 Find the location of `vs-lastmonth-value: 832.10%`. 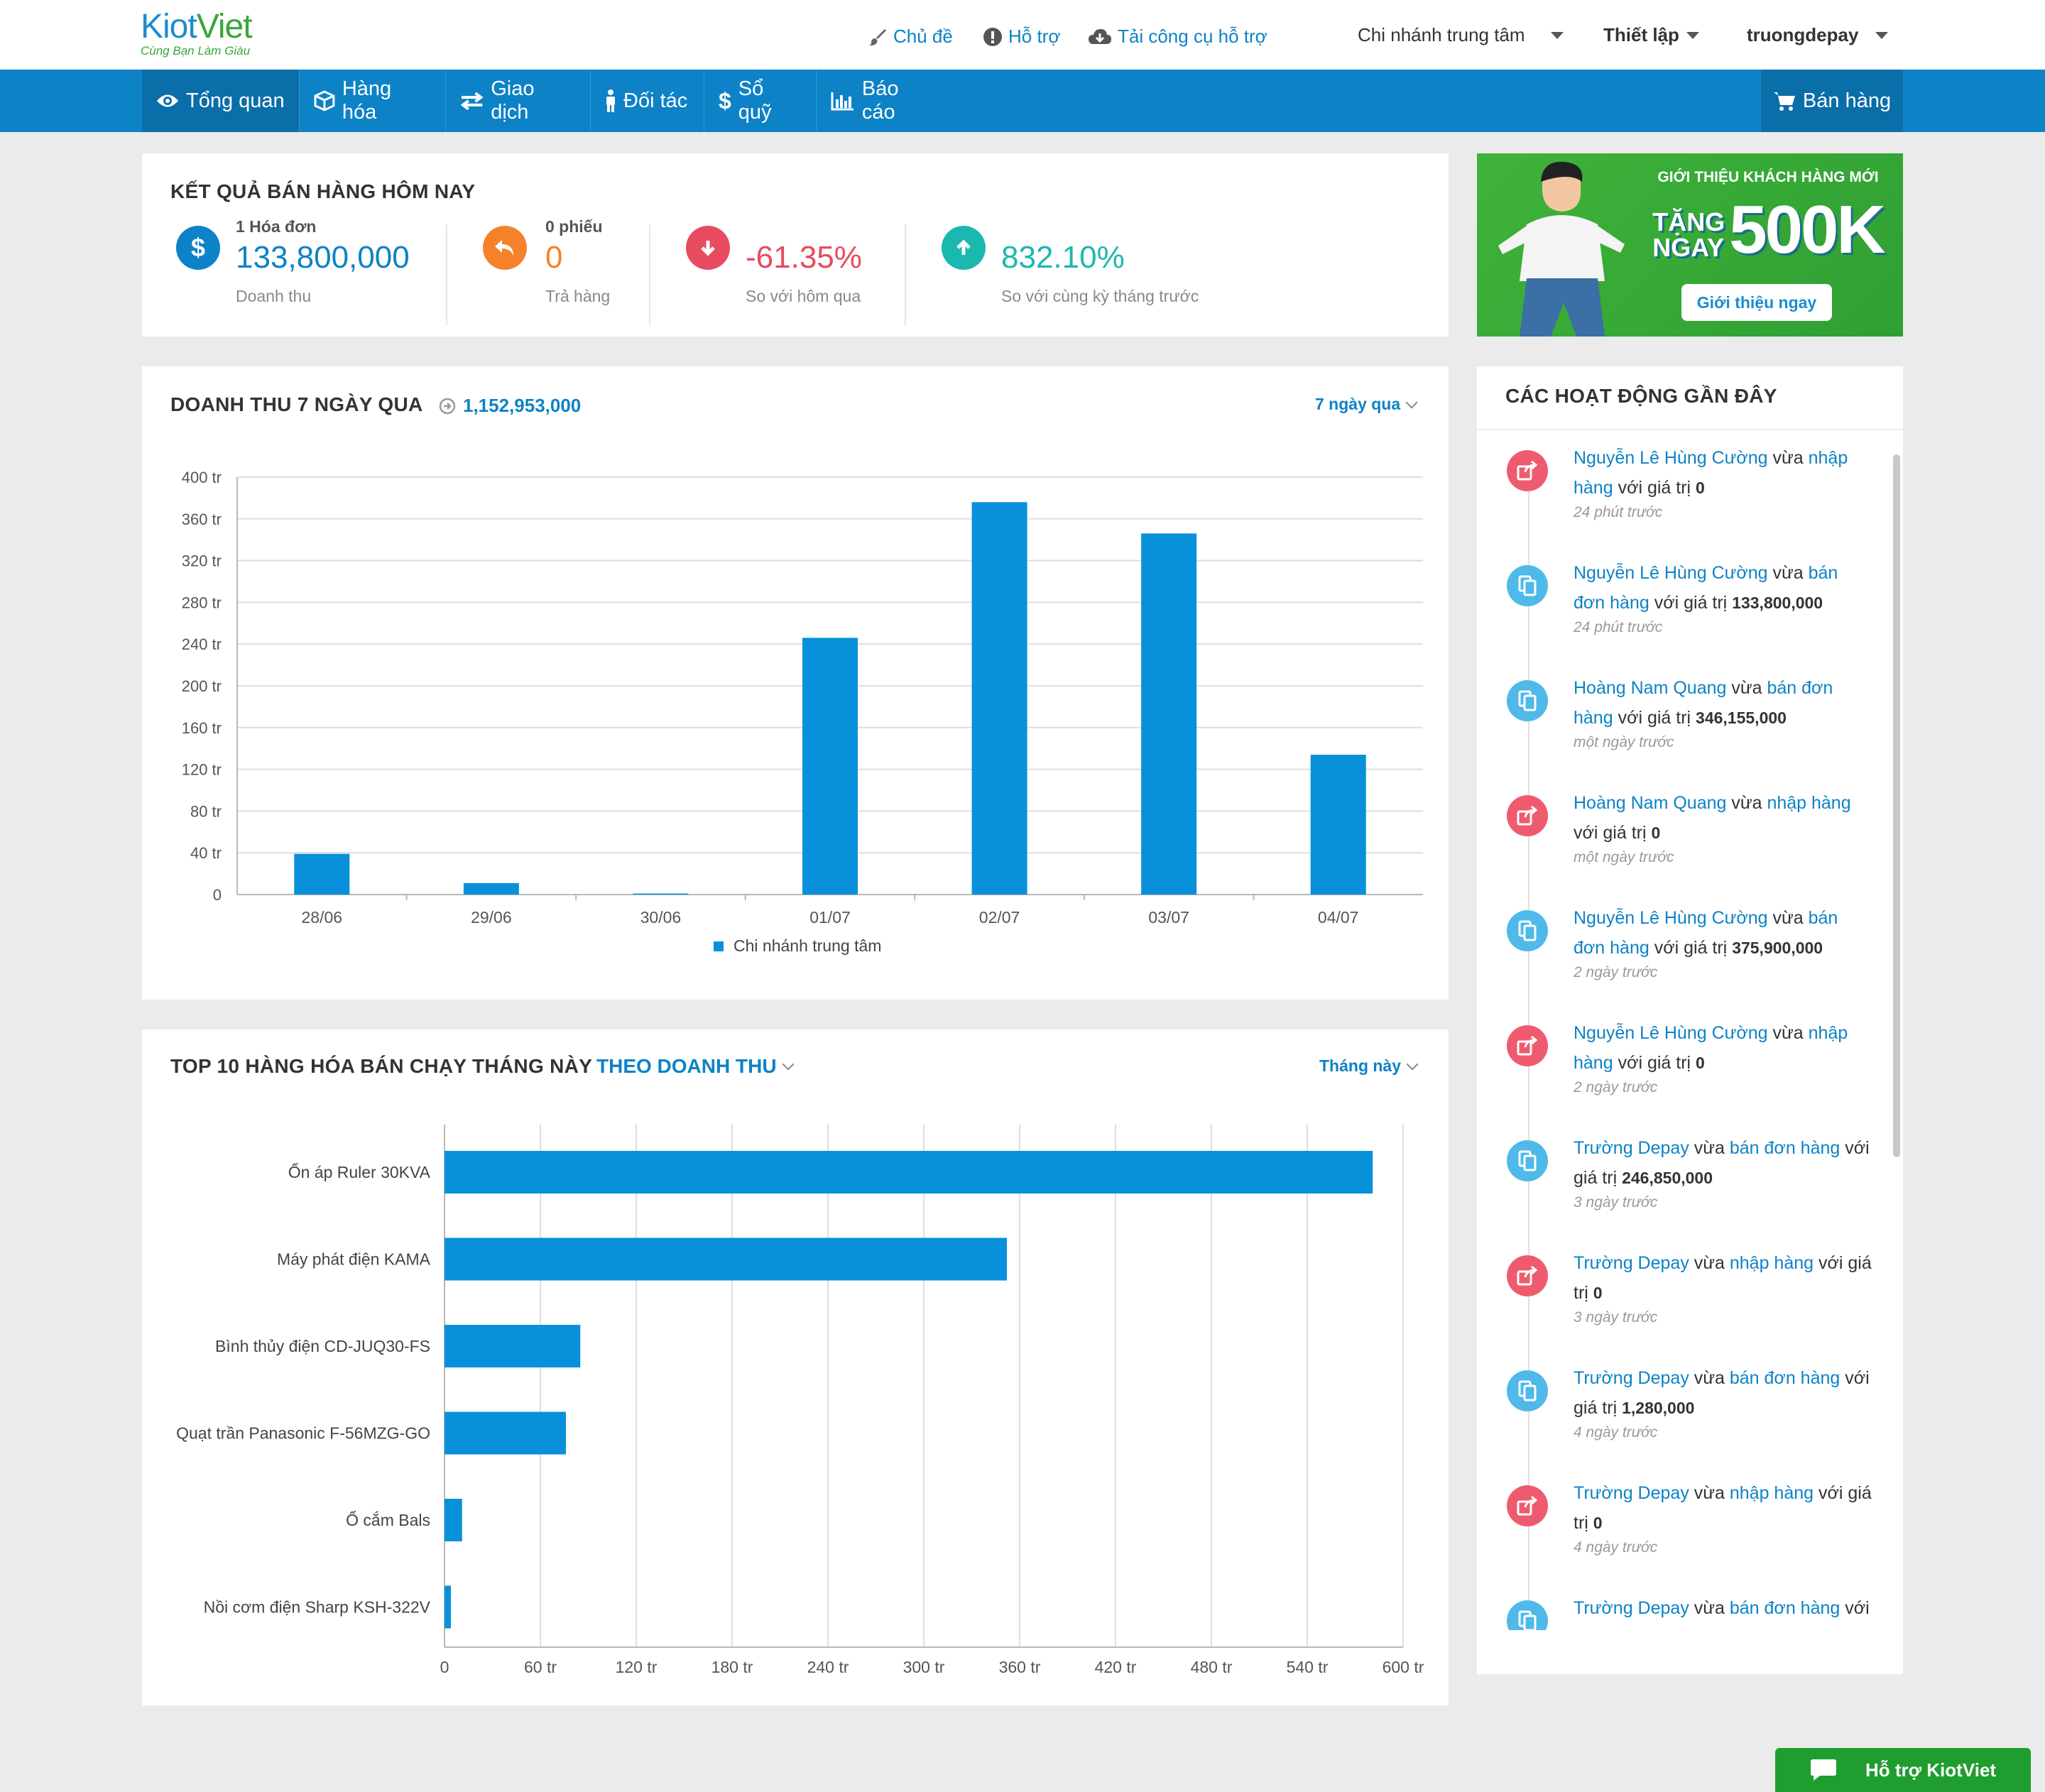

vs-lastmonth-value: 832.10% is located at coordinates (1063, 257).